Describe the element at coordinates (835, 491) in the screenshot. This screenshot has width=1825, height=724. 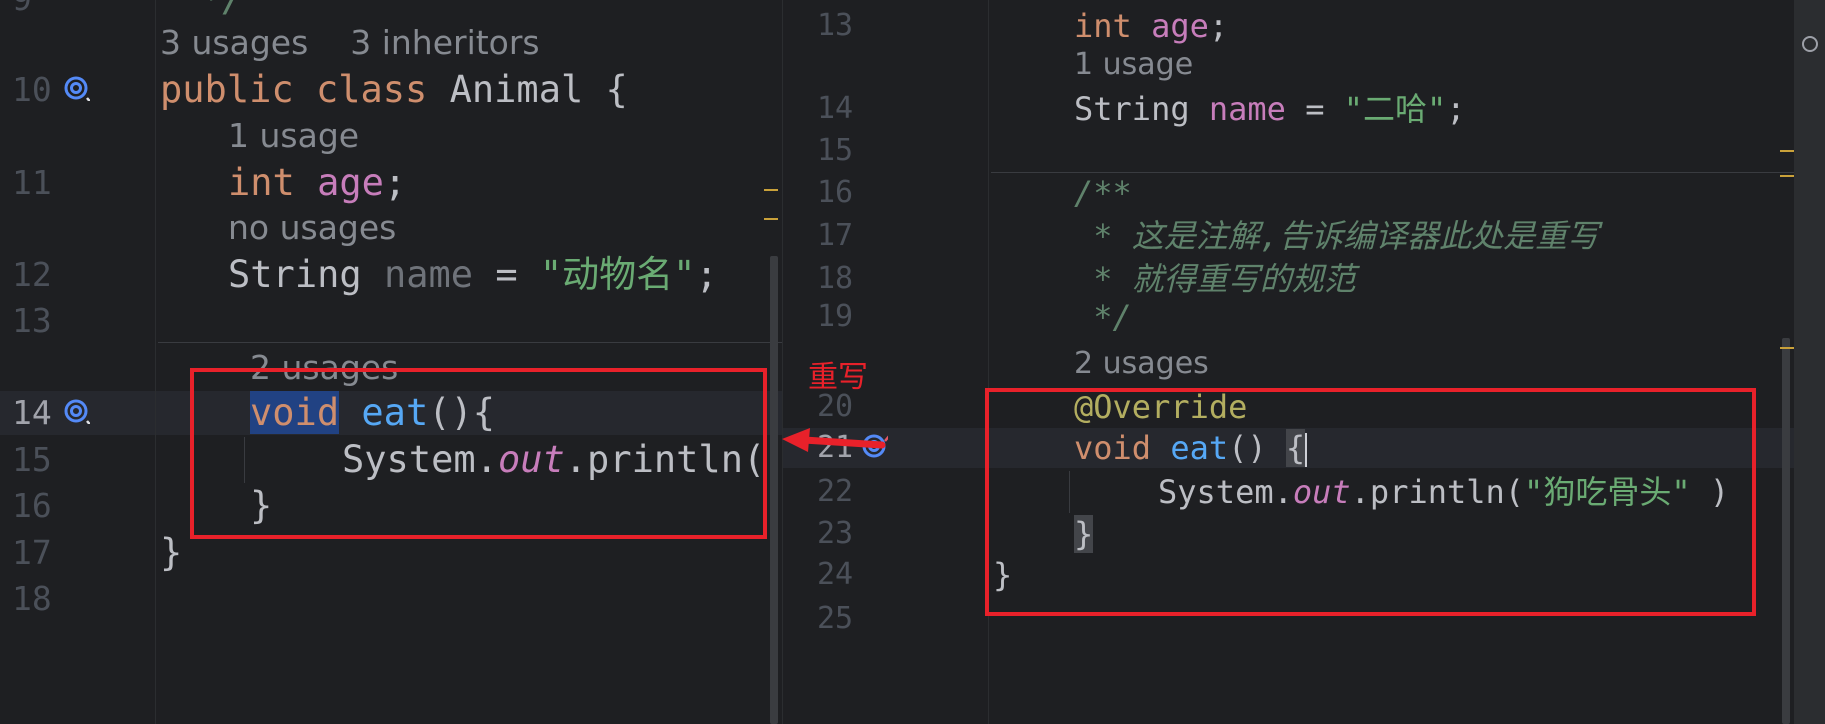
I see `line-number: 22` at that location.